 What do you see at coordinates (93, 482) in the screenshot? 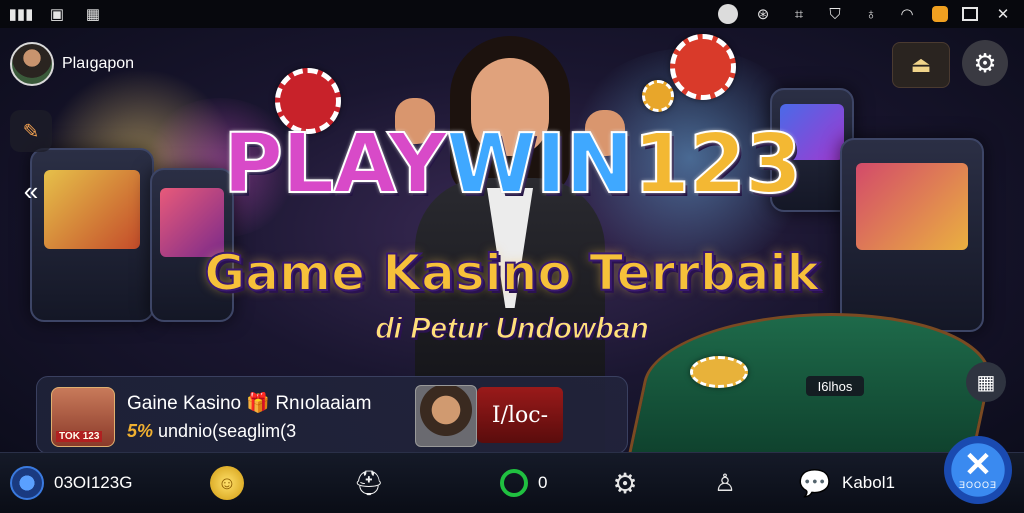
I see `balance-text: 03OI123G` at bounding box center [93, 482].